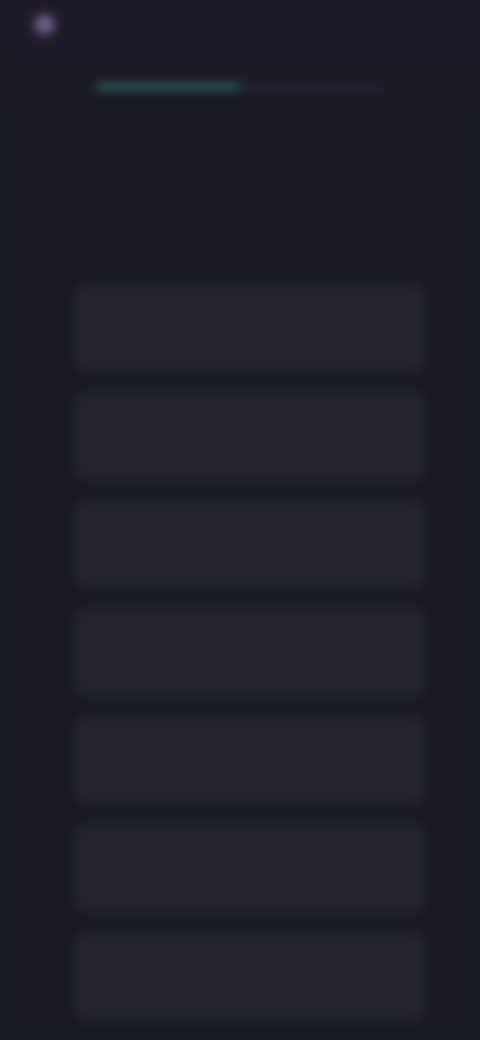  I want to click on brand, so click(49, 25).